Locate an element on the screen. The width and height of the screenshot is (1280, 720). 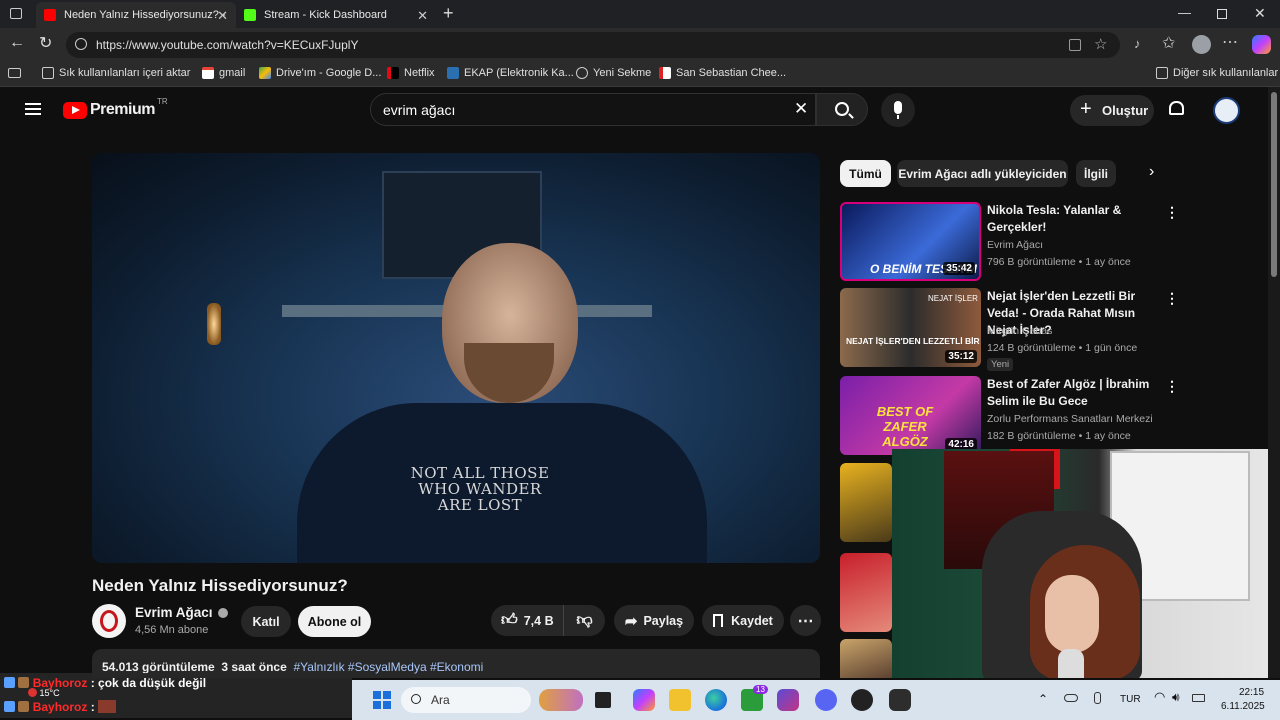
upload-time: 3 saat önce is located at coordinates (254, 667).